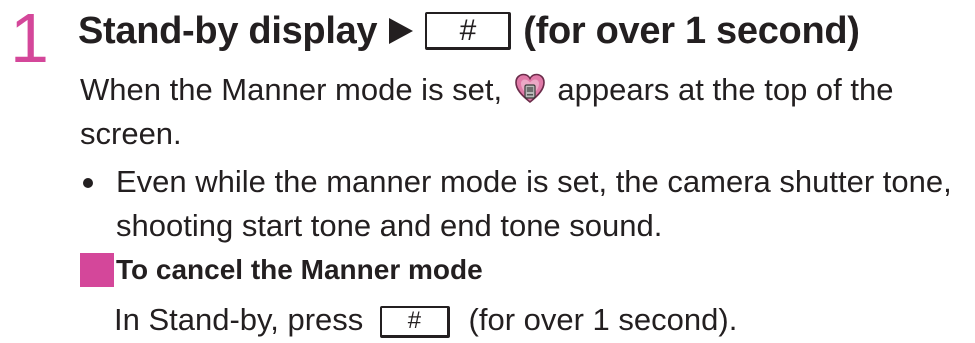 The height and width of the screenshot is (343, 975). I want to click on description-before-icon: When the Manner mode is set,, so click(291, 89).